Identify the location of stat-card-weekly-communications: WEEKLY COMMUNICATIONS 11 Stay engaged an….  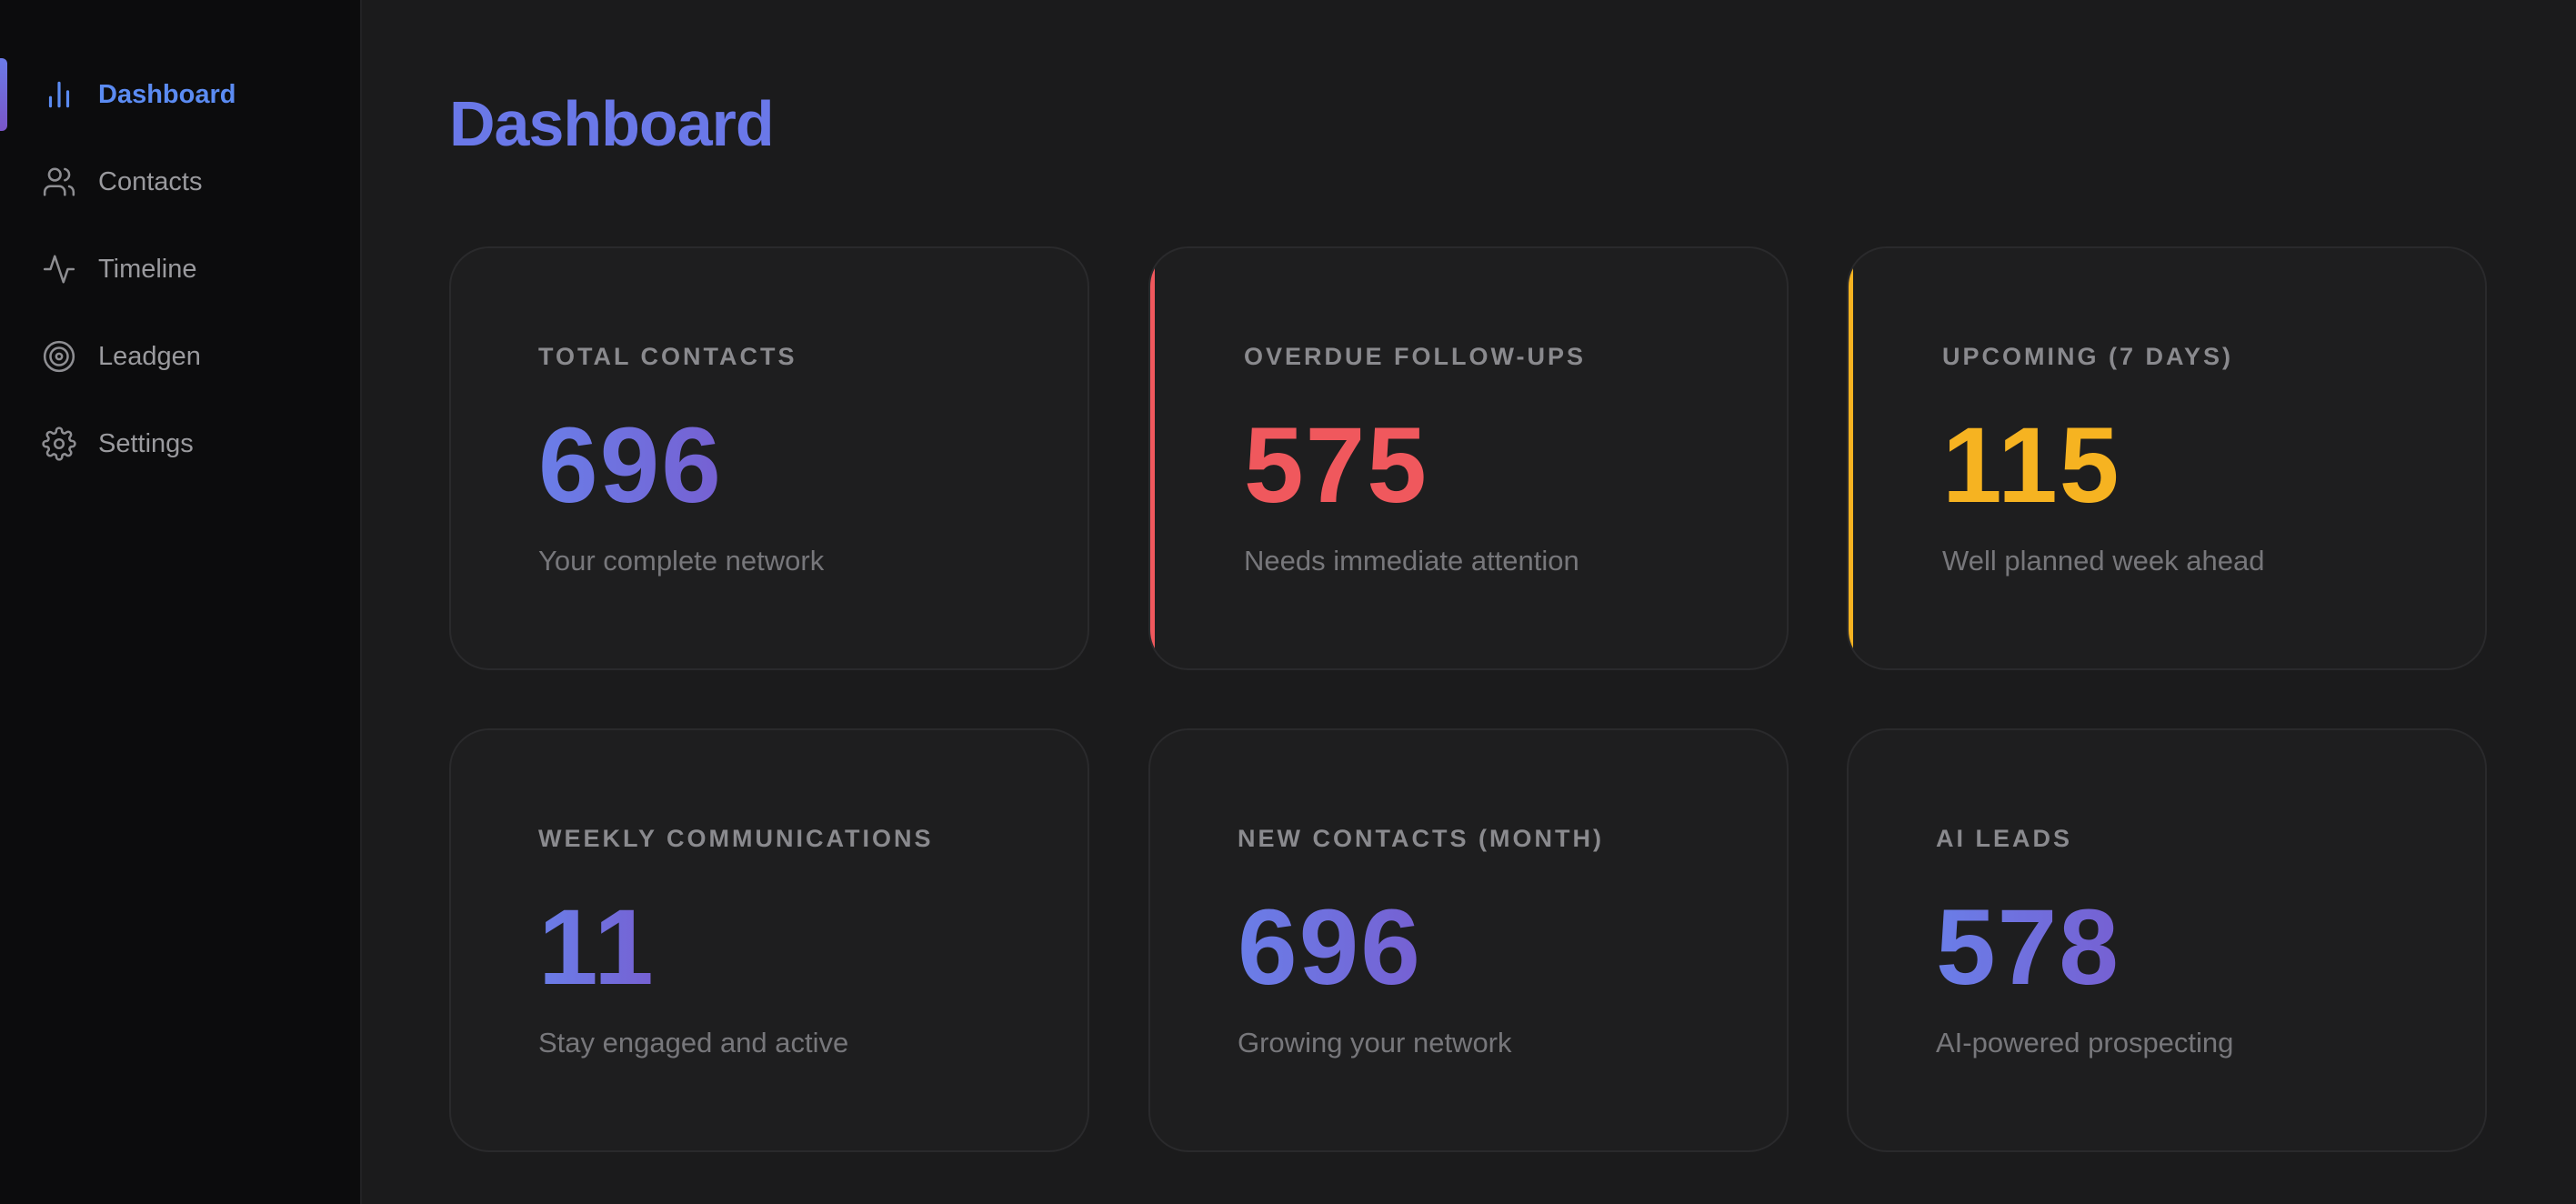
(769, 940).